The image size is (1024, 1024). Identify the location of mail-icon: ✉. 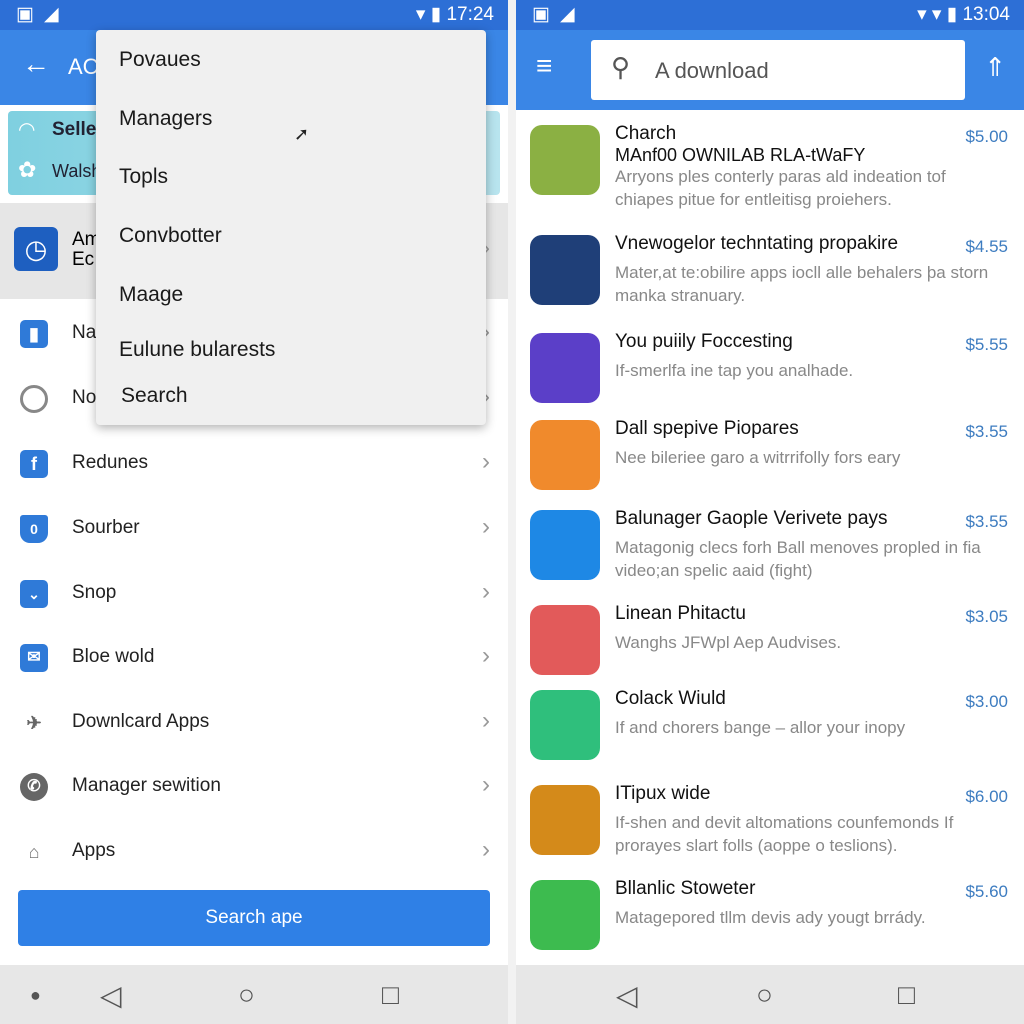
(34, 658).